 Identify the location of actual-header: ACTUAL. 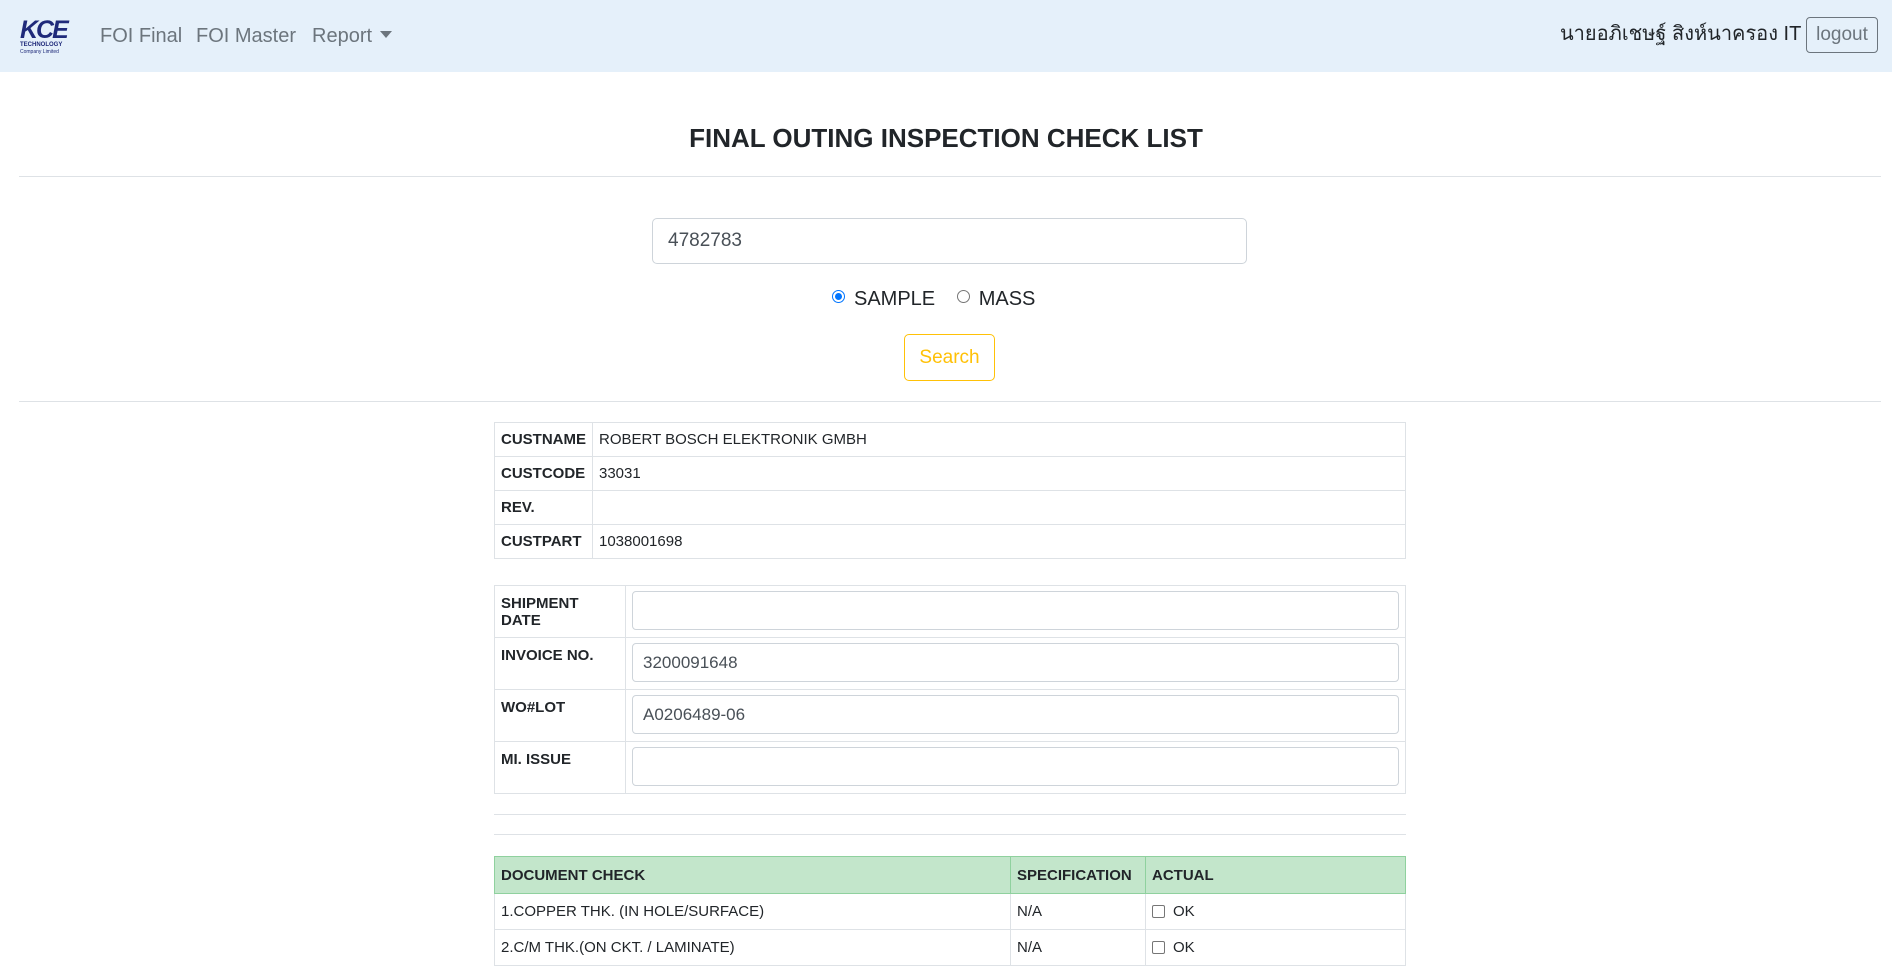
(1275, 875).